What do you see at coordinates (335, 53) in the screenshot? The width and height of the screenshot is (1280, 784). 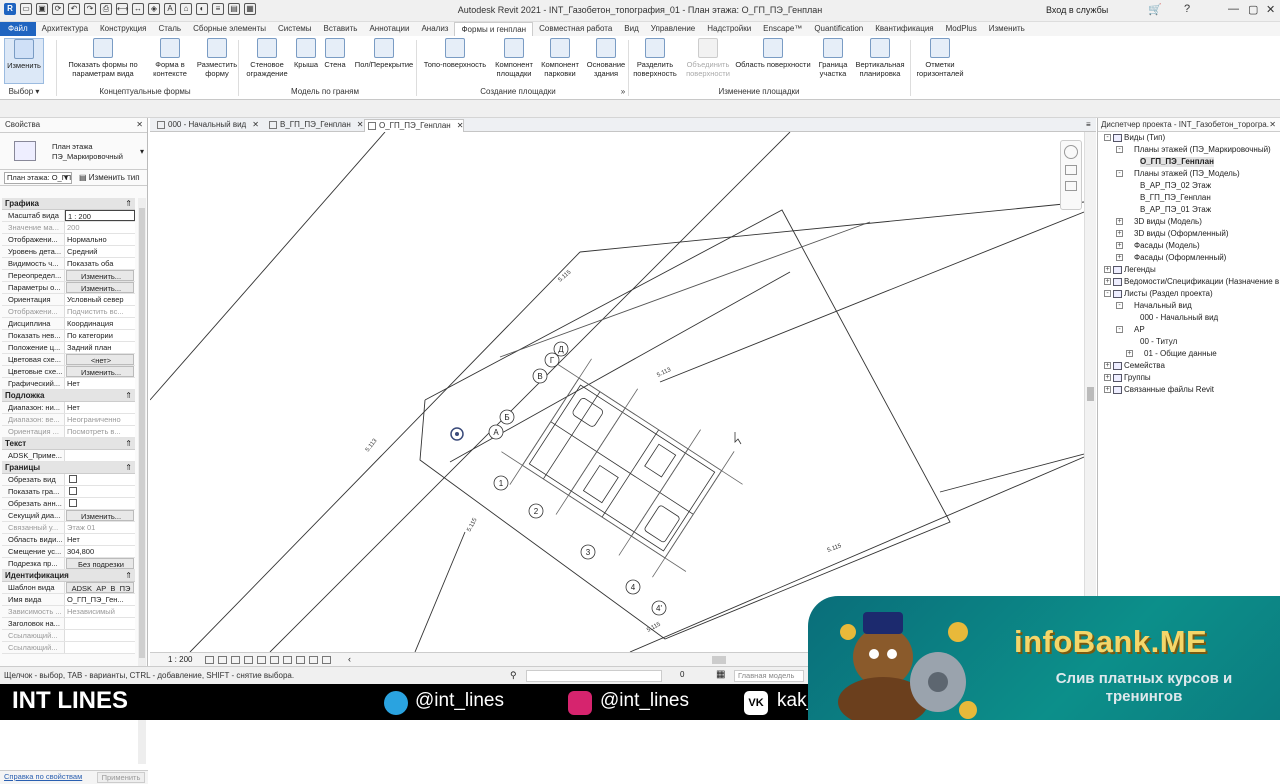 I see `ribbon-button-6: Стена` at bounding box center [335, 53].